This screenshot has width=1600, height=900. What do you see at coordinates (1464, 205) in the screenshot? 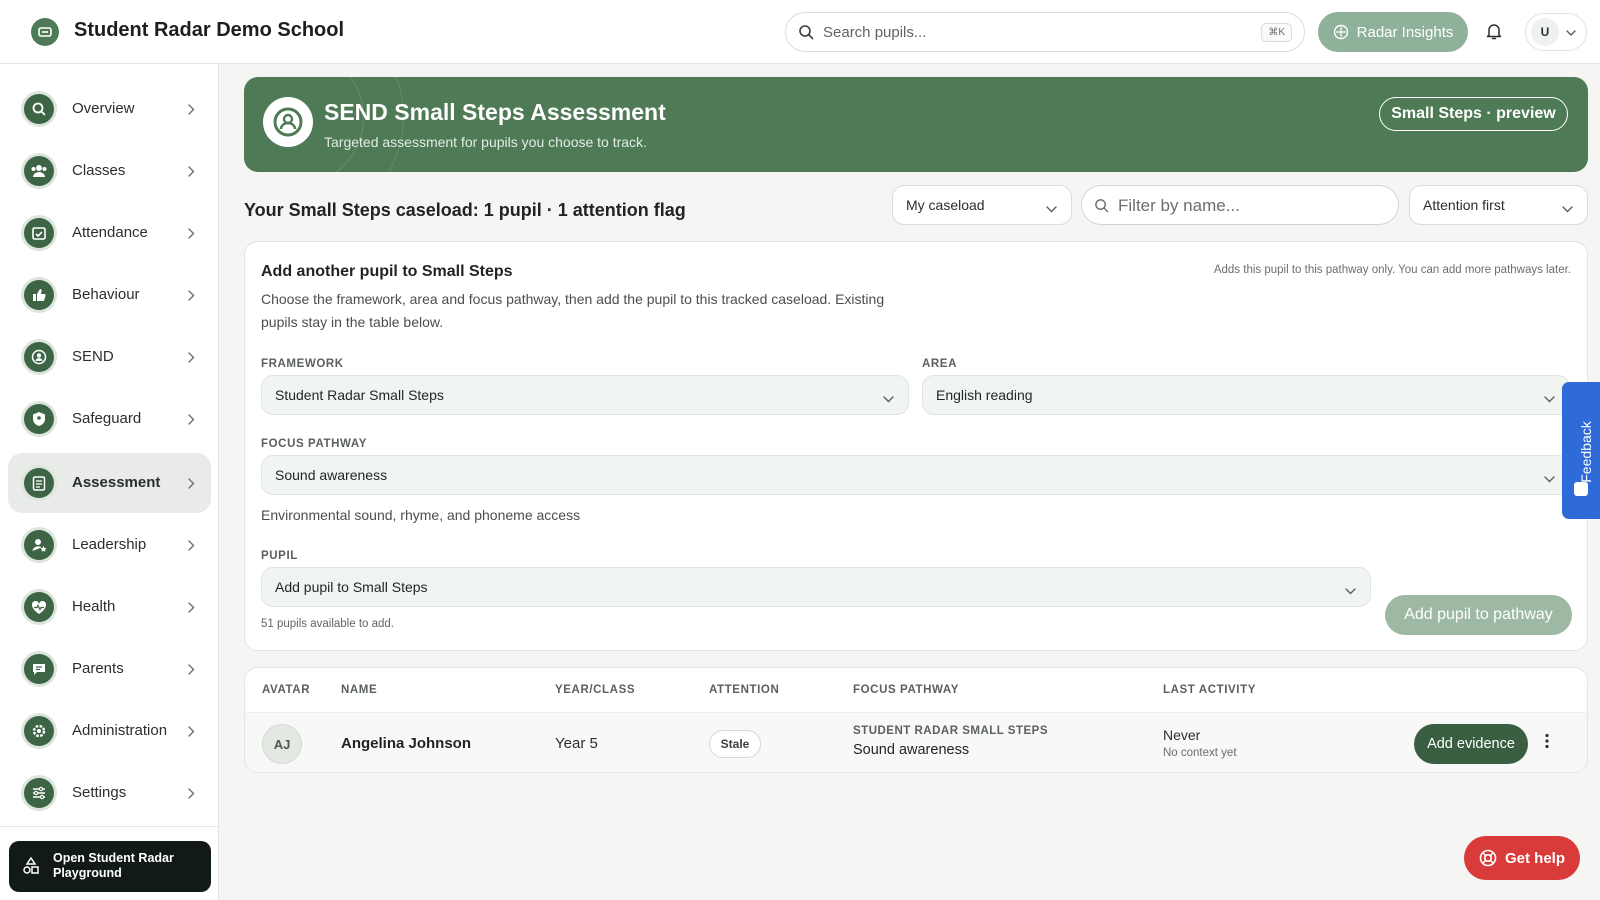
I see `sort-value: Attention first` at bounding box center [1464, 205].